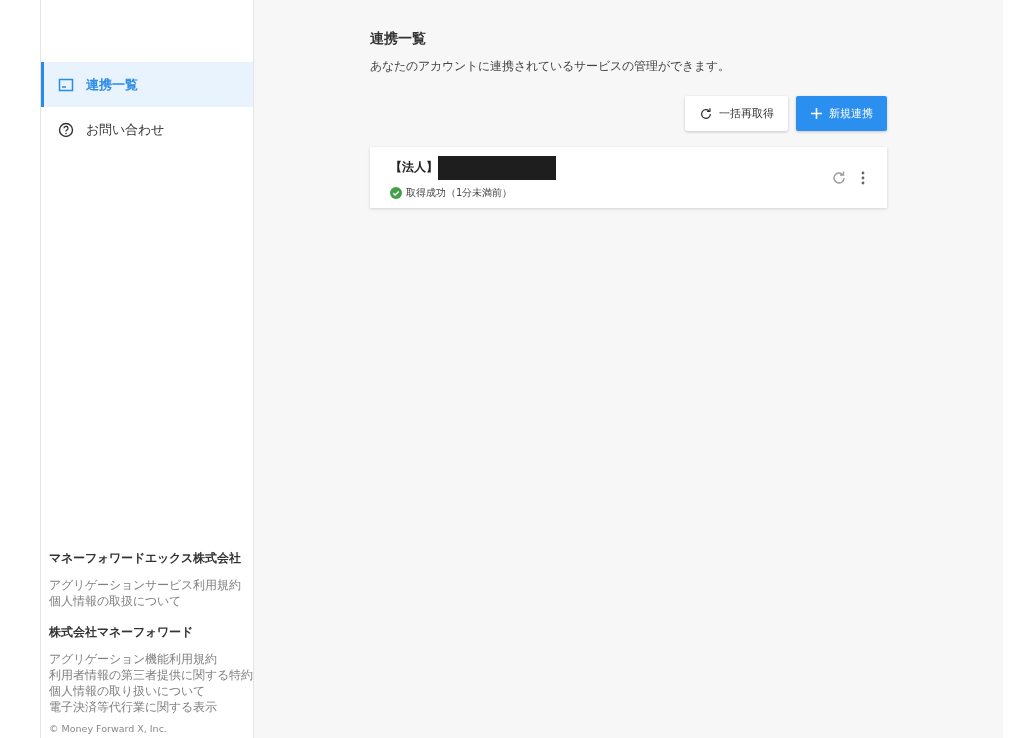  What do you see at coordinates (816, 113) in the screenshot?
I see `plus-icon` at bounding box center [816, 113].